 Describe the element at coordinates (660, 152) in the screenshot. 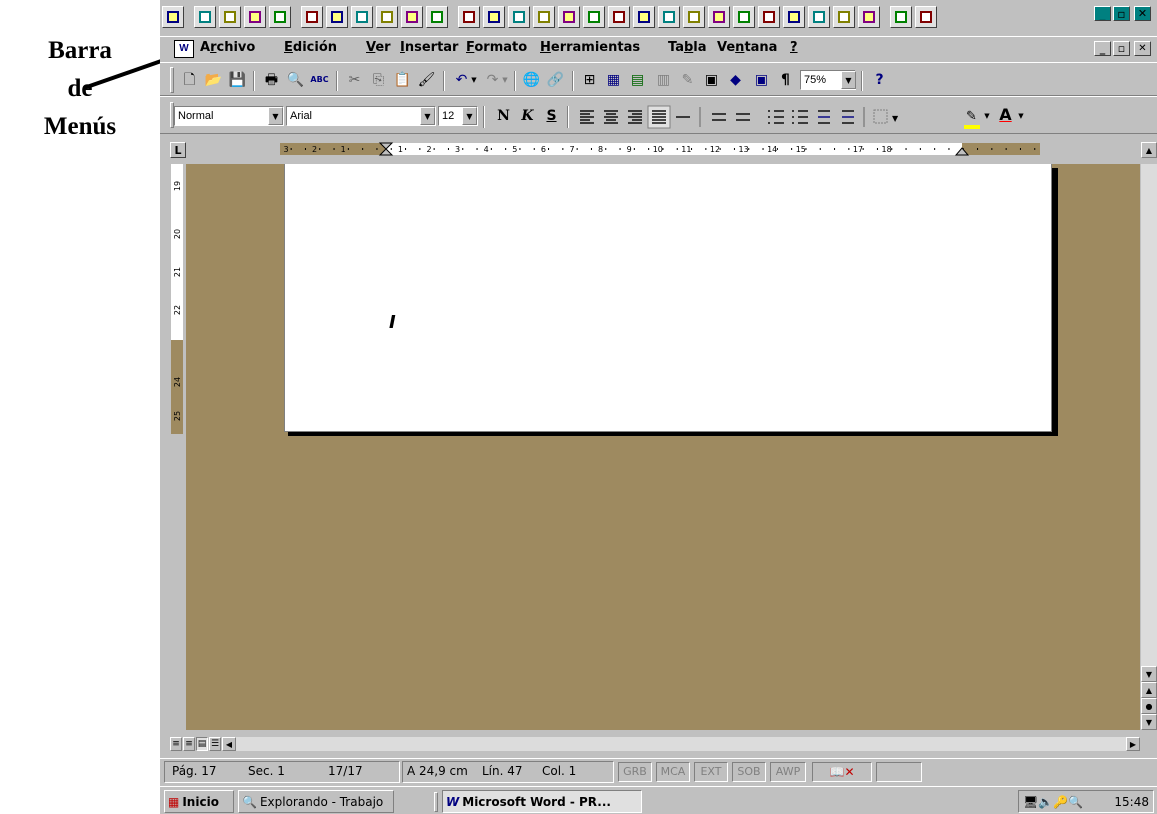

I see `ruler-scale: 3 2 1 1 2 3 4 5 6 7 8 9 10 11 12 13 14 15 17 18` at that location.